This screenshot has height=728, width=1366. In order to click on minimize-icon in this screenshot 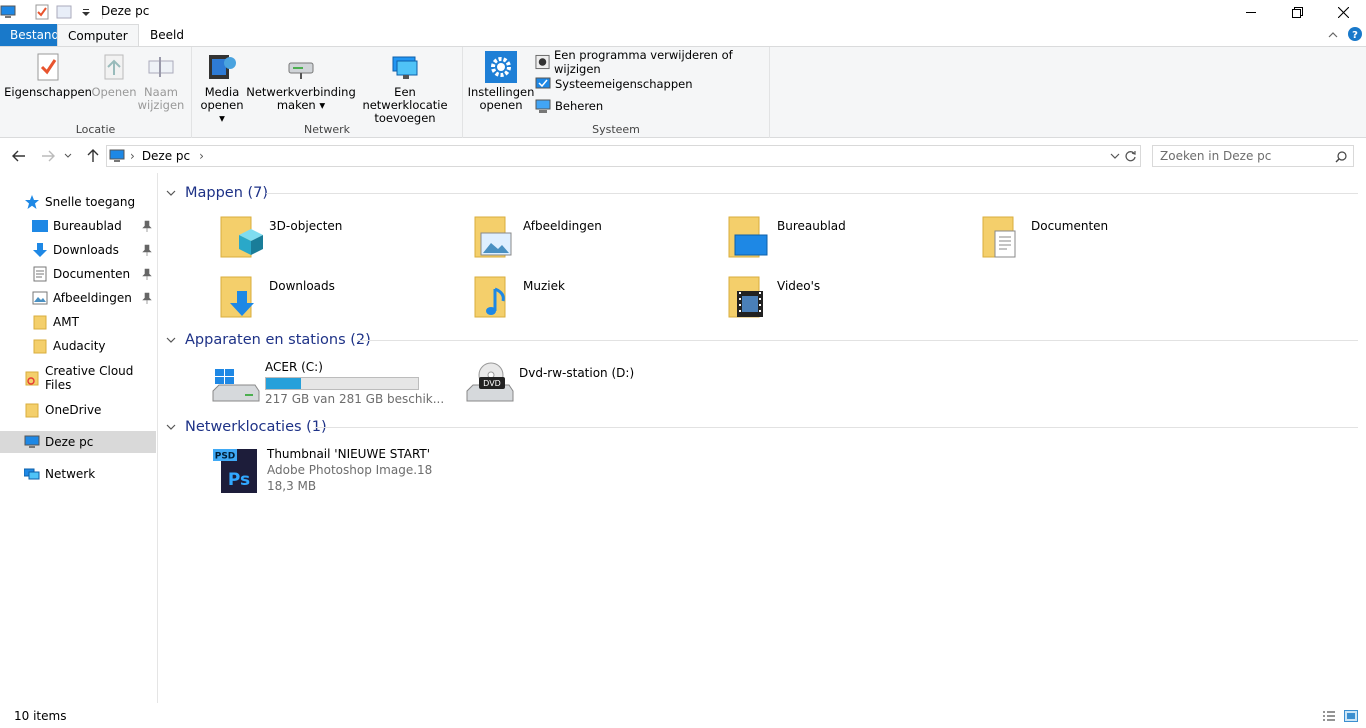, I will do `click(1251, 12)`.